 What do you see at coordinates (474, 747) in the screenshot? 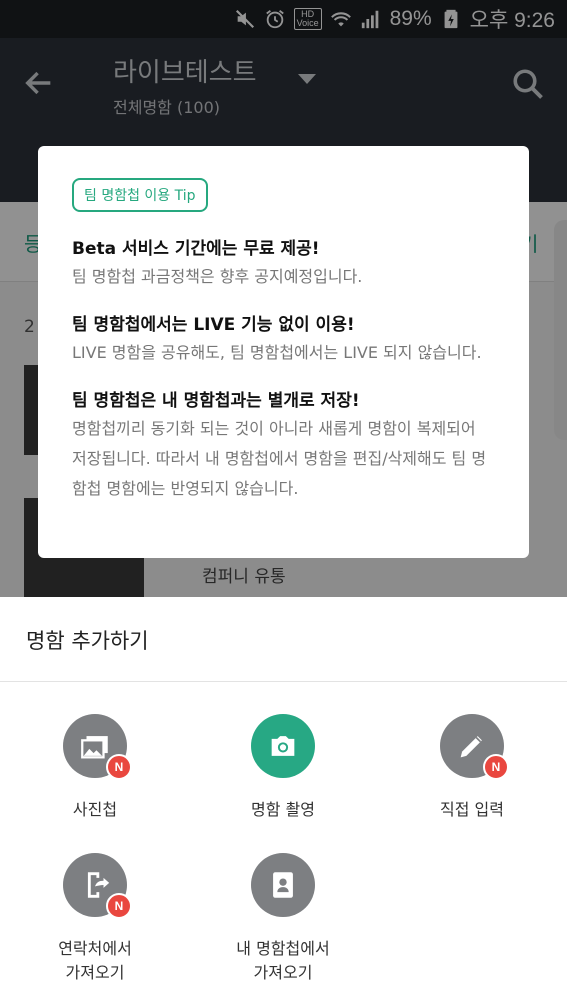
I see `pencil-icon: N` at bounding box center [474, 747].